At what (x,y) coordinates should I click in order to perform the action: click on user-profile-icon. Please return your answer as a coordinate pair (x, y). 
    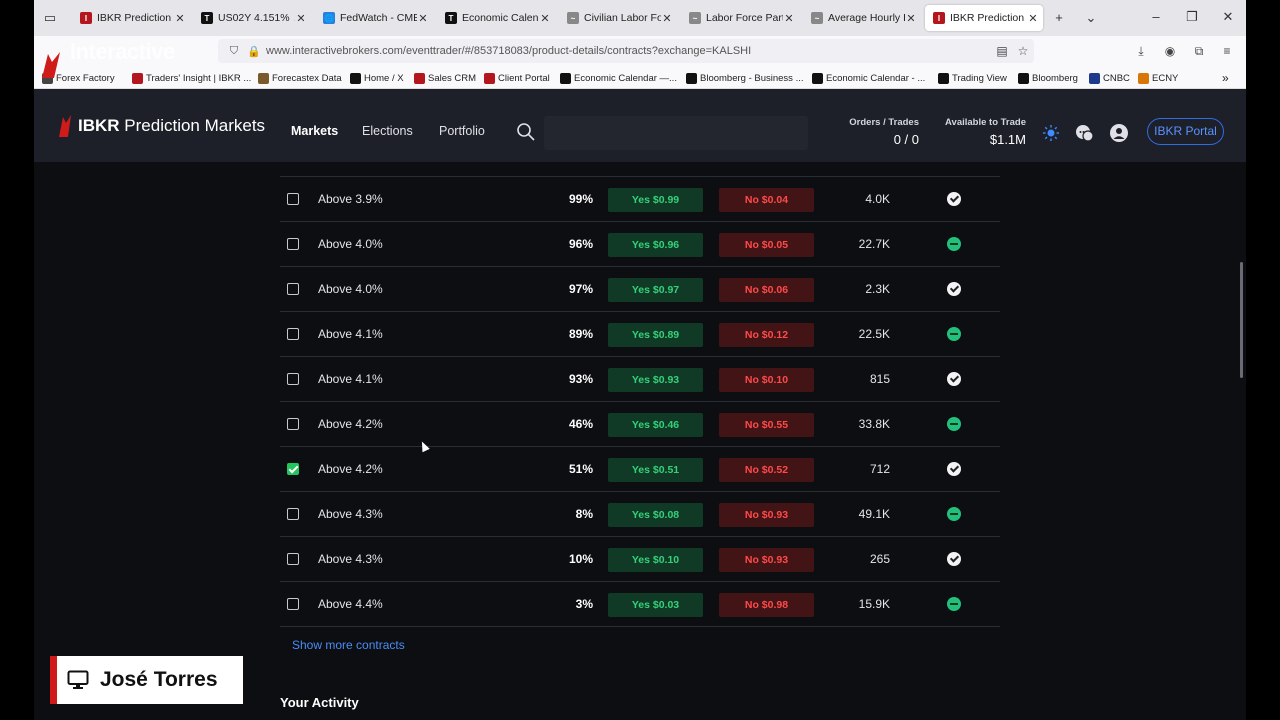
    Looking at the image, I should click on (1119, 133).